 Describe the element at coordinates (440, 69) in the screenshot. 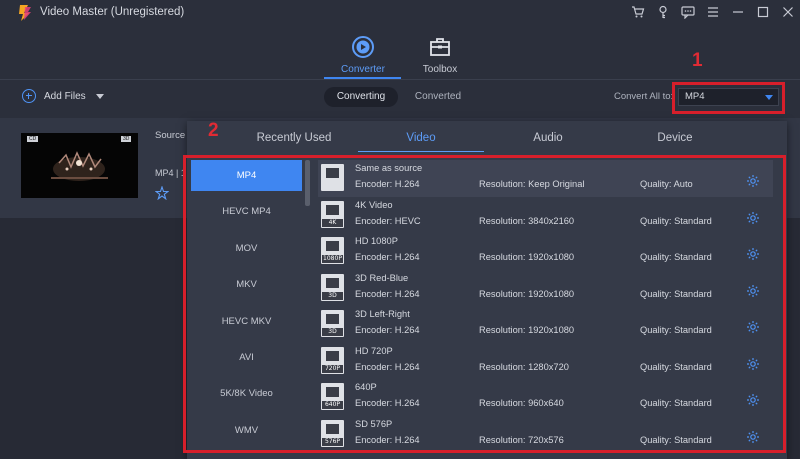

I see `tab-toolbox-label: Toolbox` at that location.